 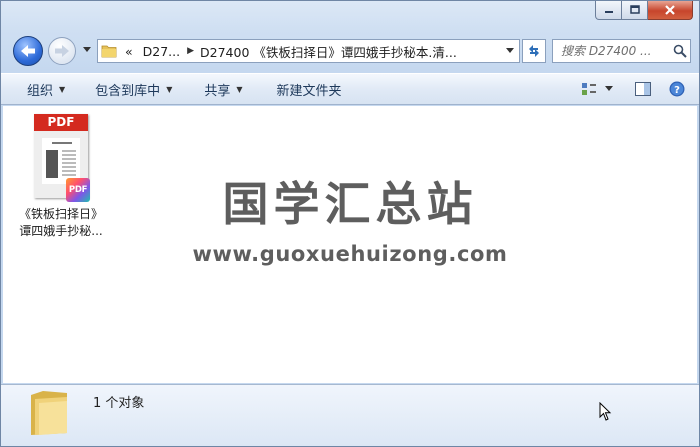 I want to click on view-options-dropdown, so click(x=613, y=89).